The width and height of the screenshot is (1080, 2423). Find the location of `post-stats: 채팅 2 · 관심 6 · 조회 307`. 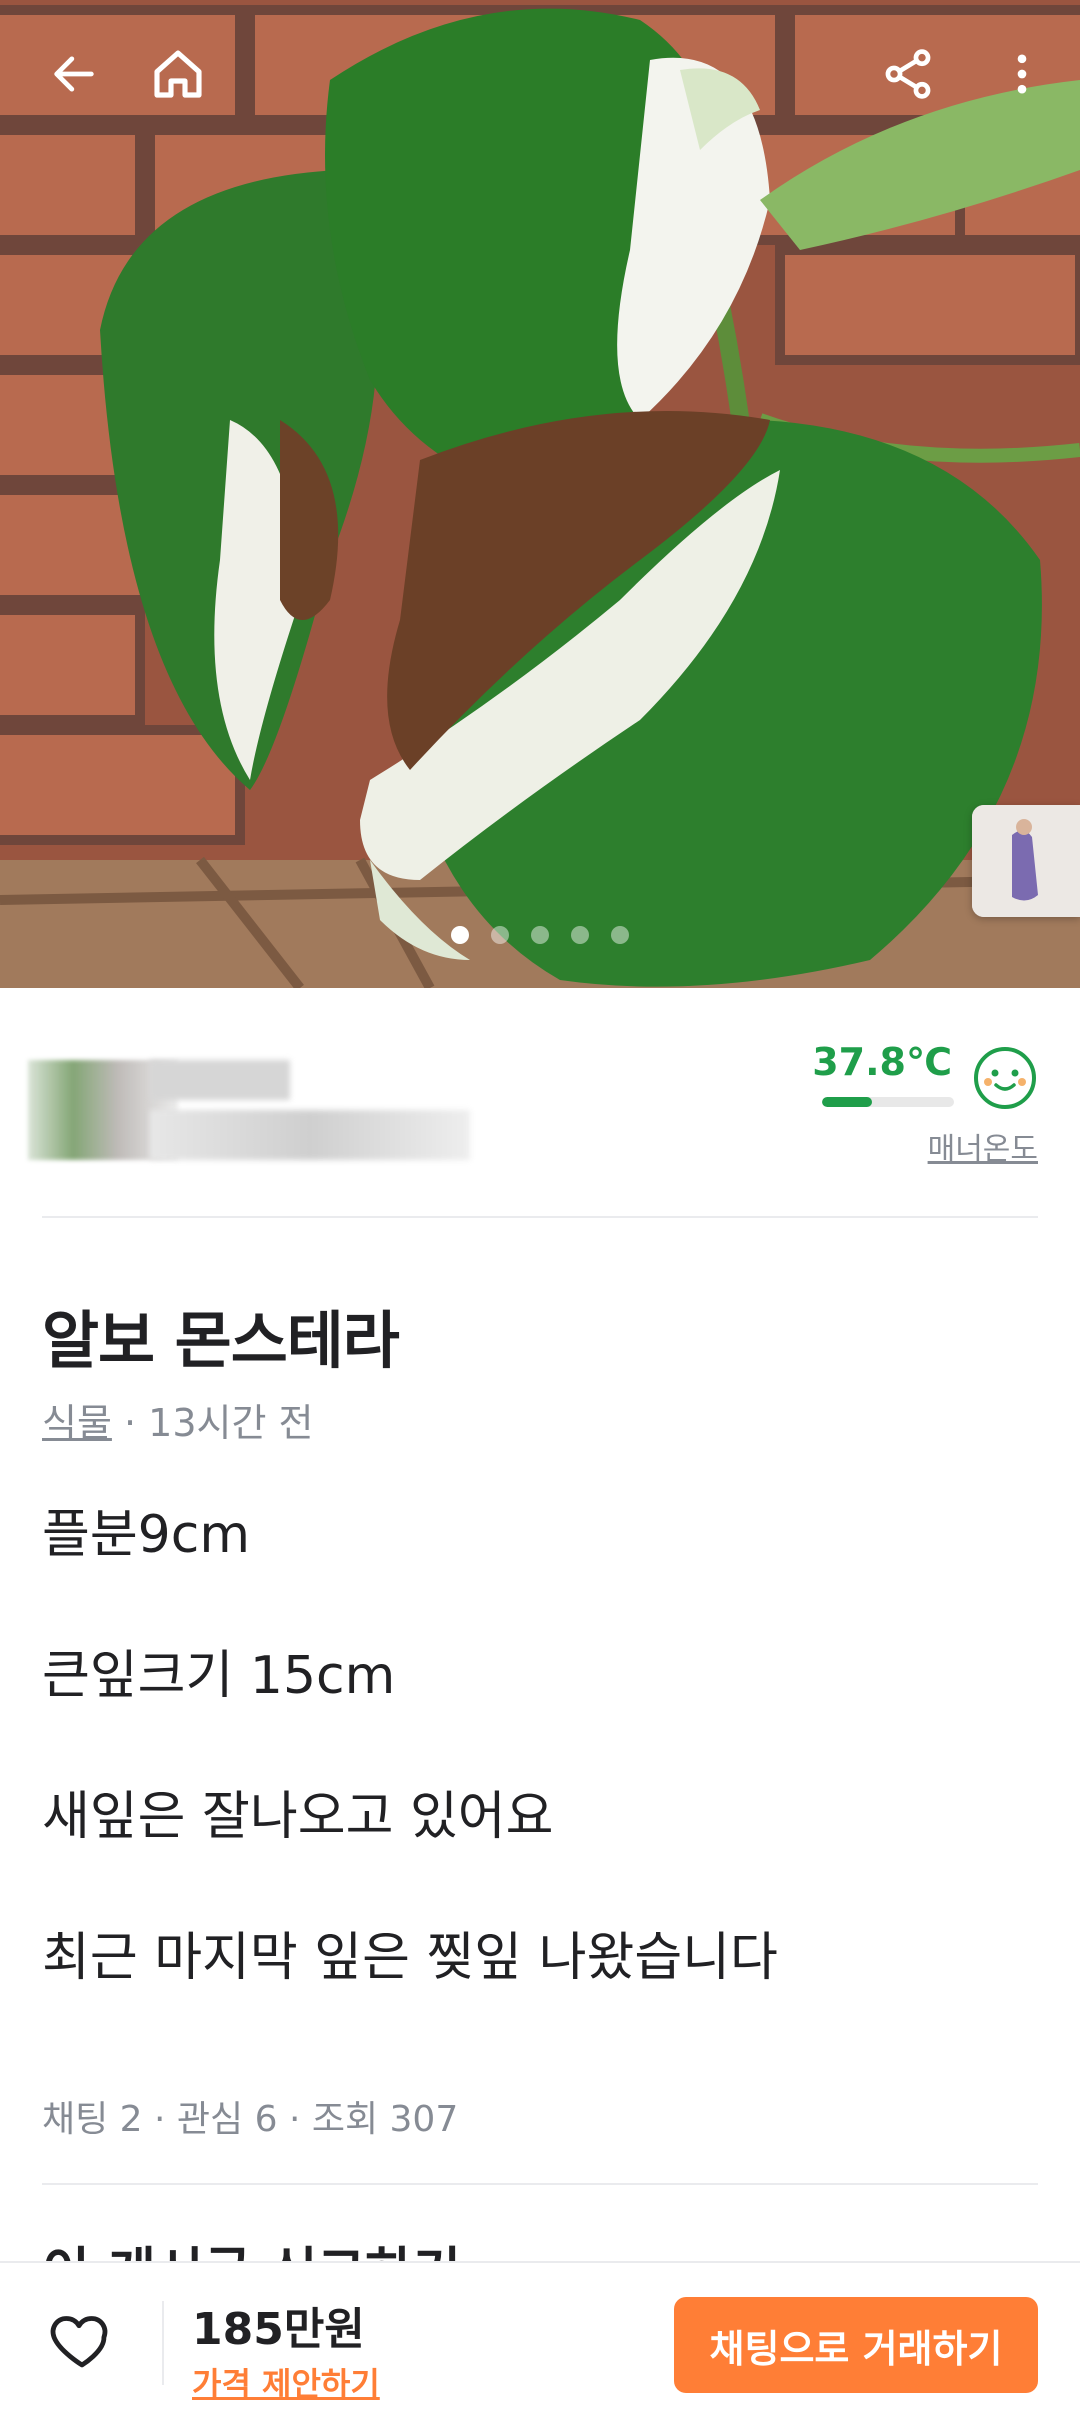

post-stats: 채팅 2 · 관심 6 · 조회 307 is located at coordinates (250, 2119).